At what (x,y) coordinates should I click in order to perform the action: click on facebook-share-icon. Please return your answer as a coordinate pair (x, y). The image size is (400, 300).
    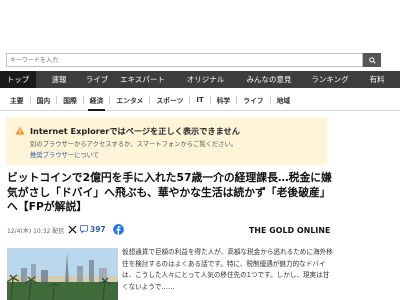
    Looking at the image, I should click on (118, 229).